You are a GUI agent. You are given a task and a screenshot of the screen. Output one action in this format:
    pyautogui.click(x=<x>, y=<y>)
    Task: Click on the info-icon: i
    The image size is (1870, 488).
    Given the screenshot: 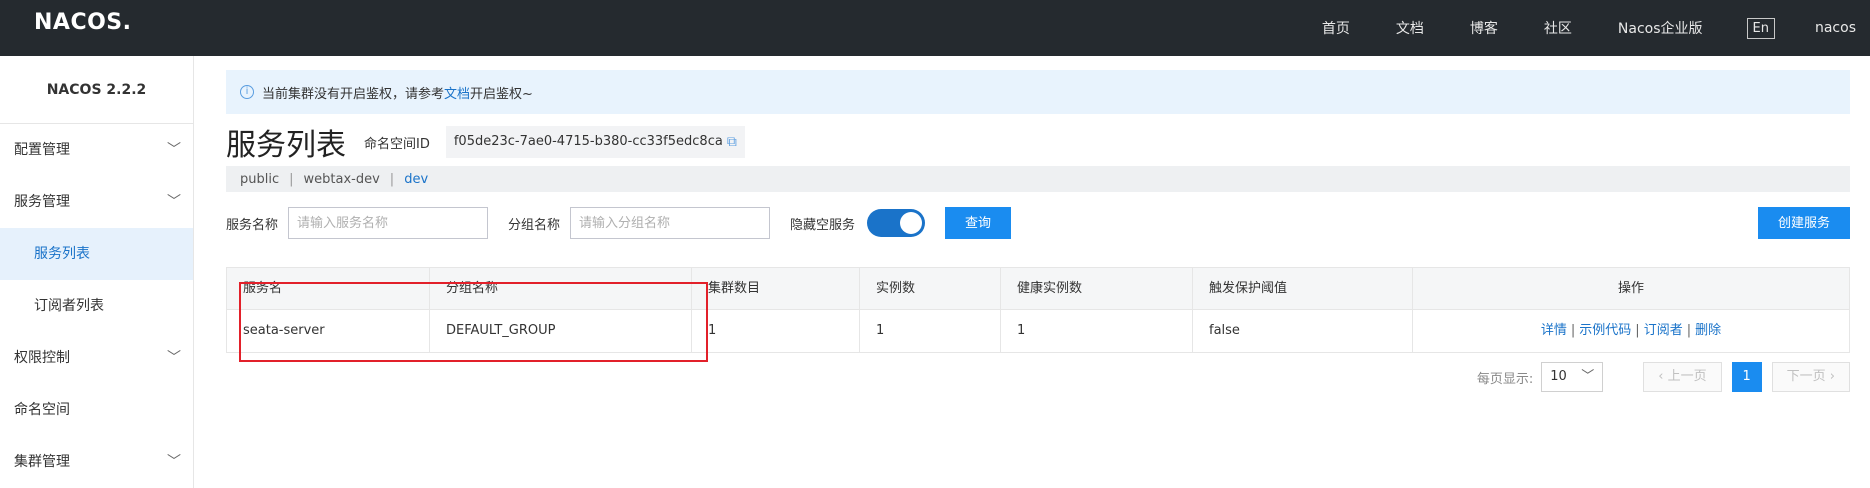 What is the action you would take?
    pyautogui.click(x=247, y=92)
    